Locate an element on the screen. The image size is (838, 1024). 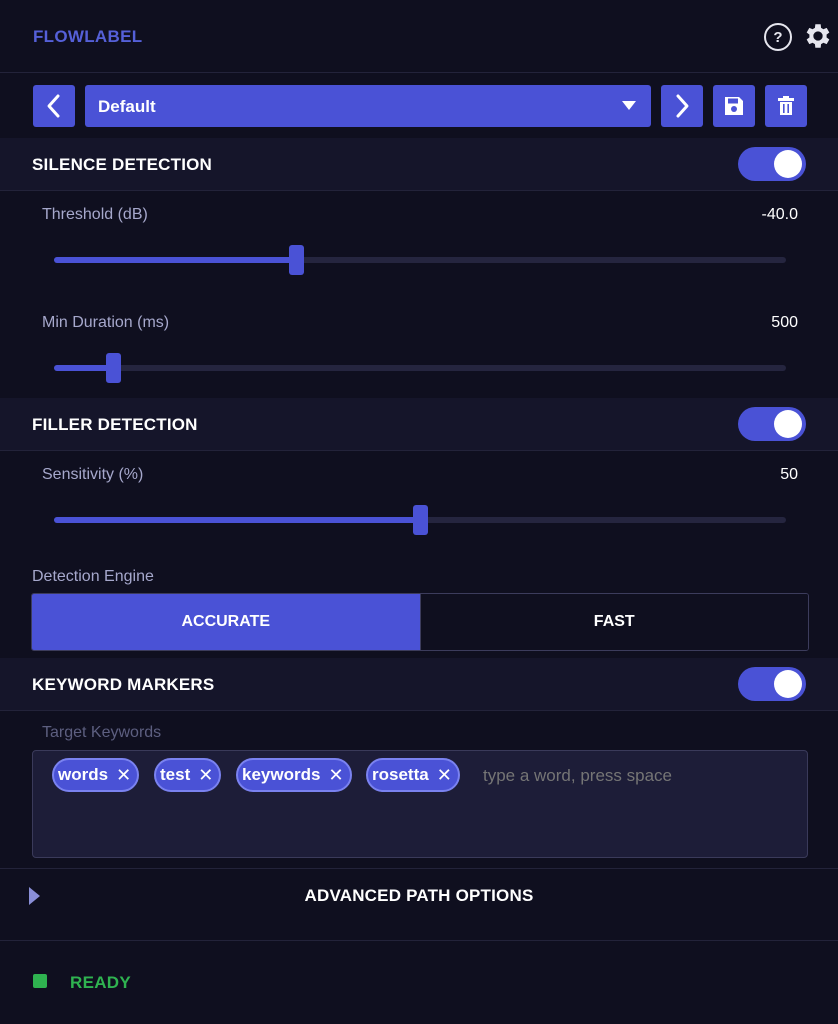
min-duration-label: Min Duration (ms) is located at coordinates (106, 322).